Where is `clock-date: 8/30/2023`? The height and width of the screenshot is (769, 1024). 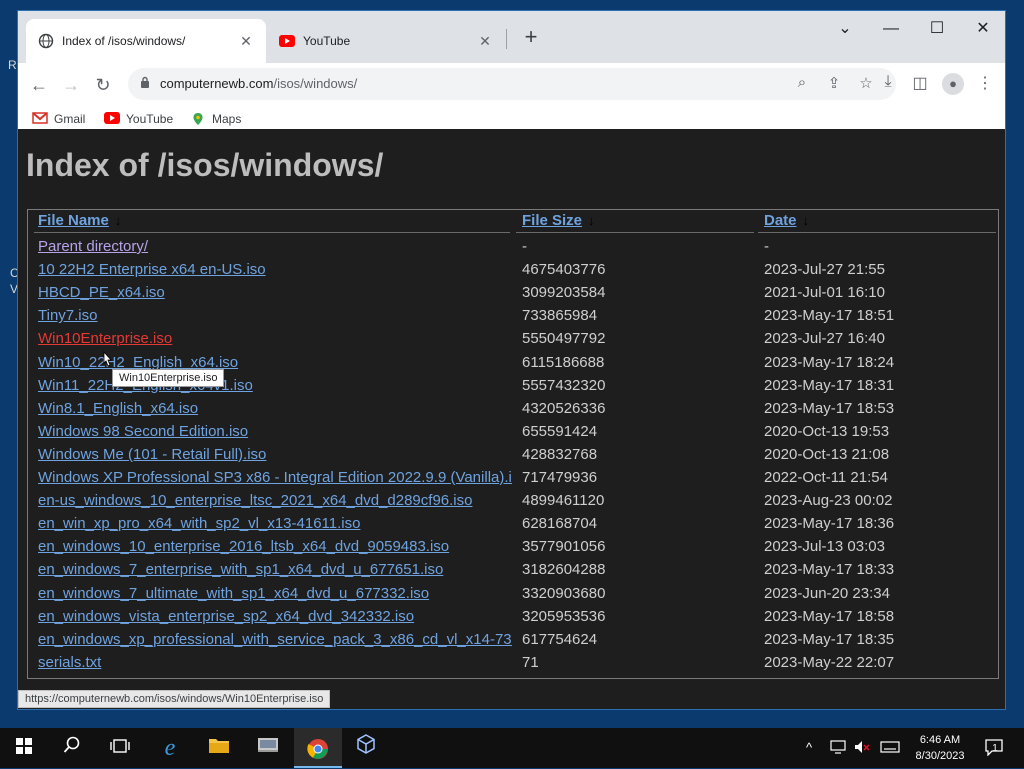 clock-date: 8/30/2023 is located at coordinates (940, 756).